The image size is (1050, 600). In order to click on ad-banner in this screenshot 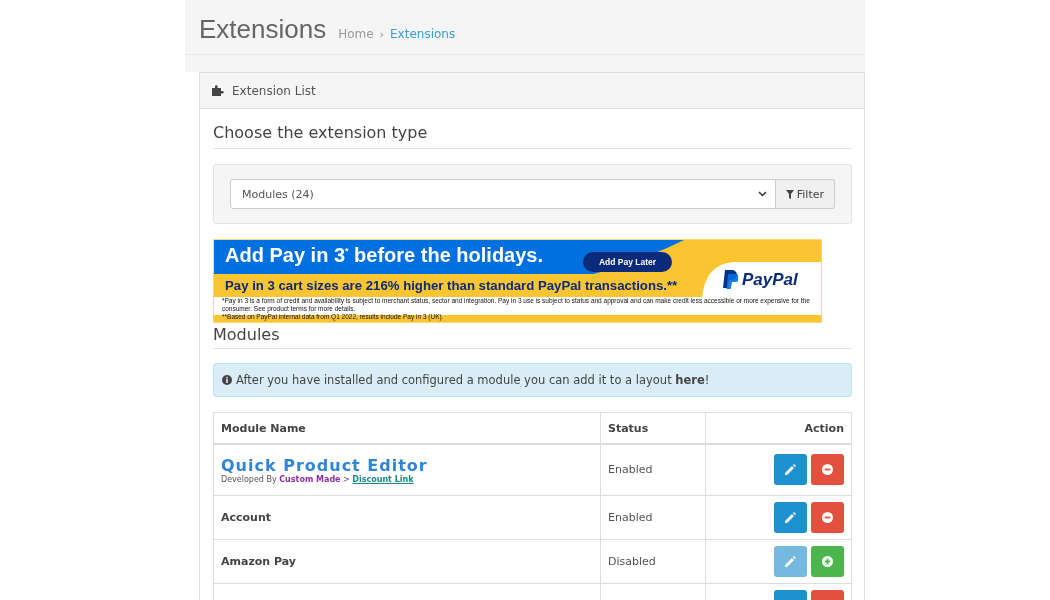, I will do `click(517, 281)`.